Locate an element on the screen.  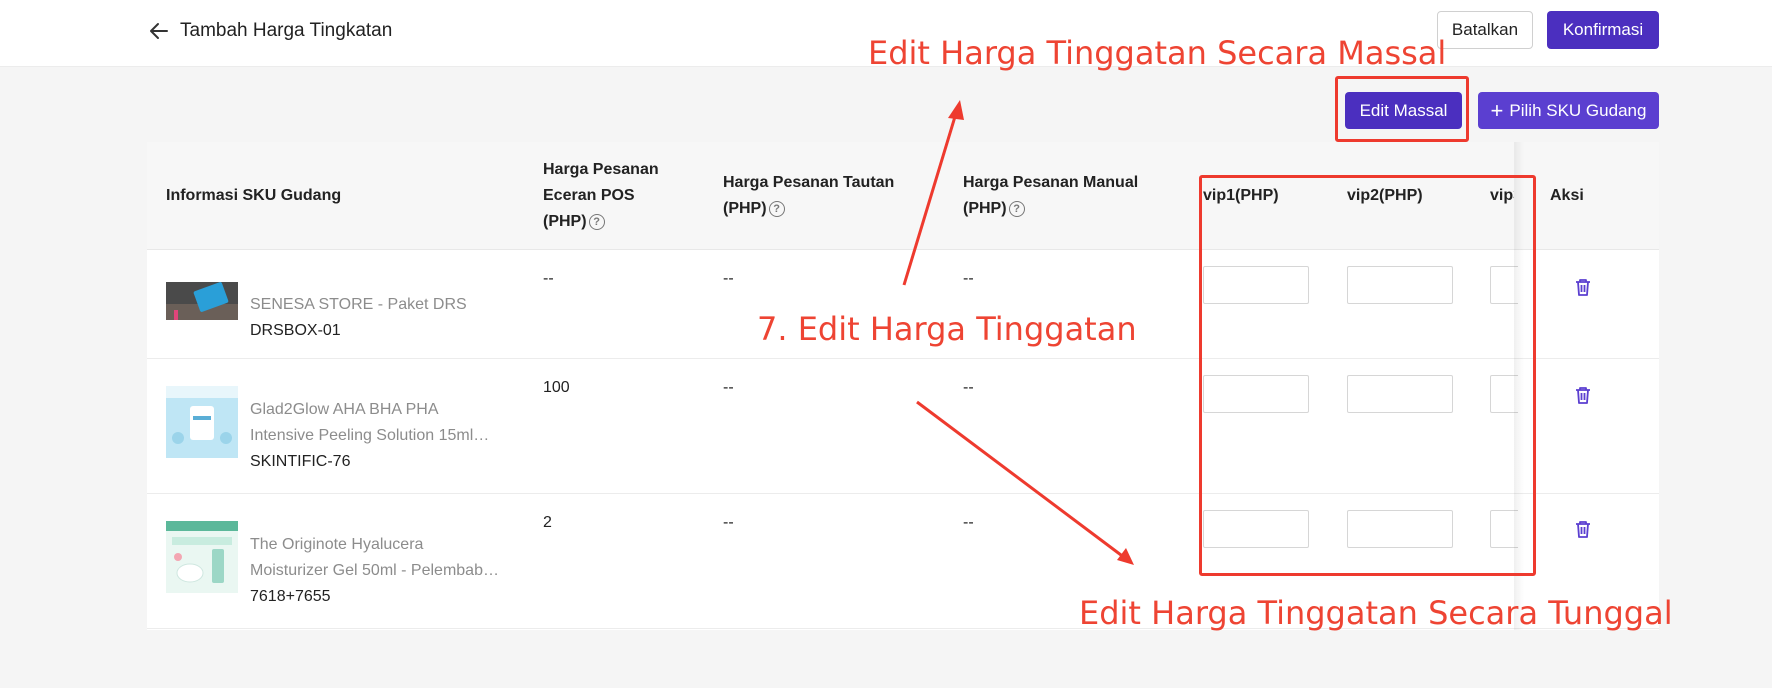
sku-code: 7618+7655 is located at coordinates (290, 596).